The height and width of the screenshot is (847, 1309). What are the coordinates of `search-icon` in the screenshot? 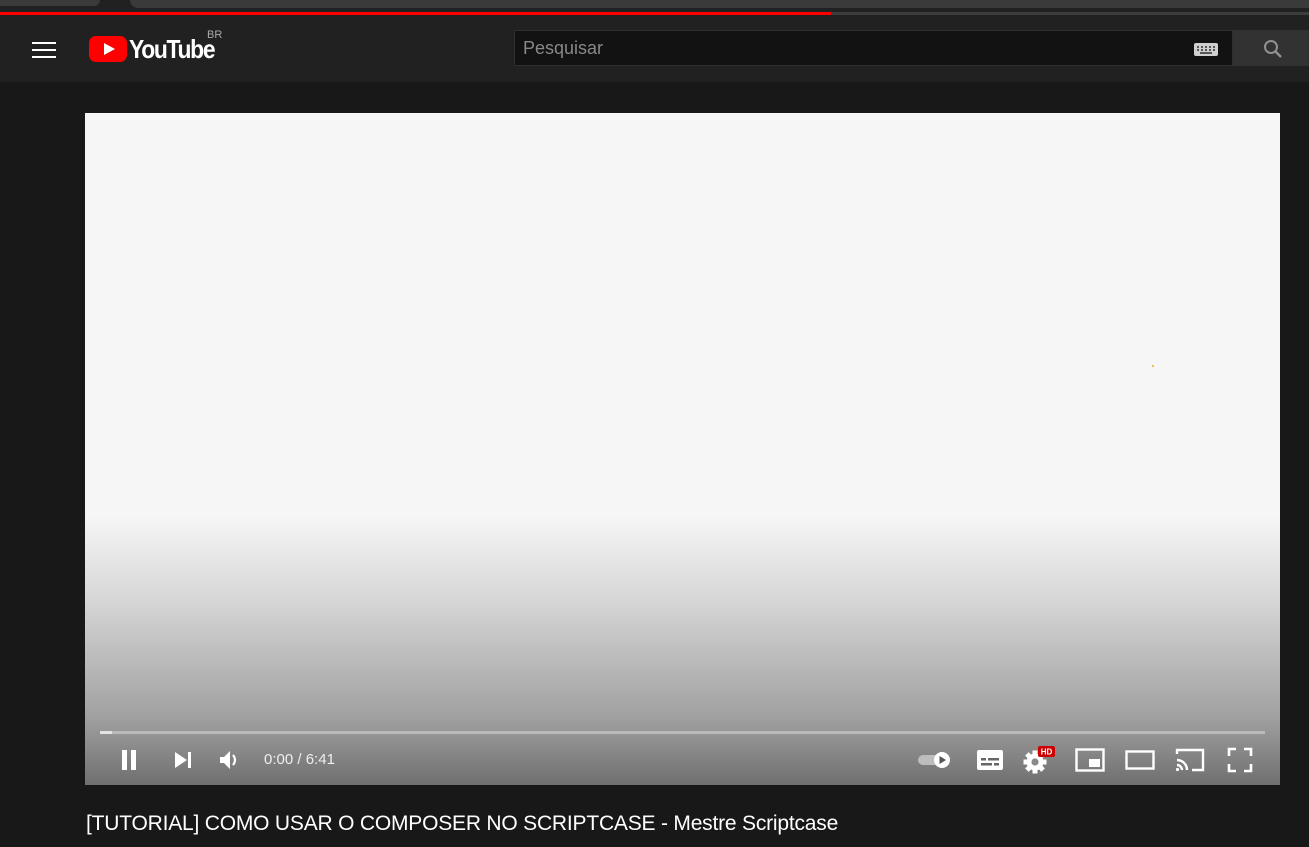 It's located at (1273, 49).